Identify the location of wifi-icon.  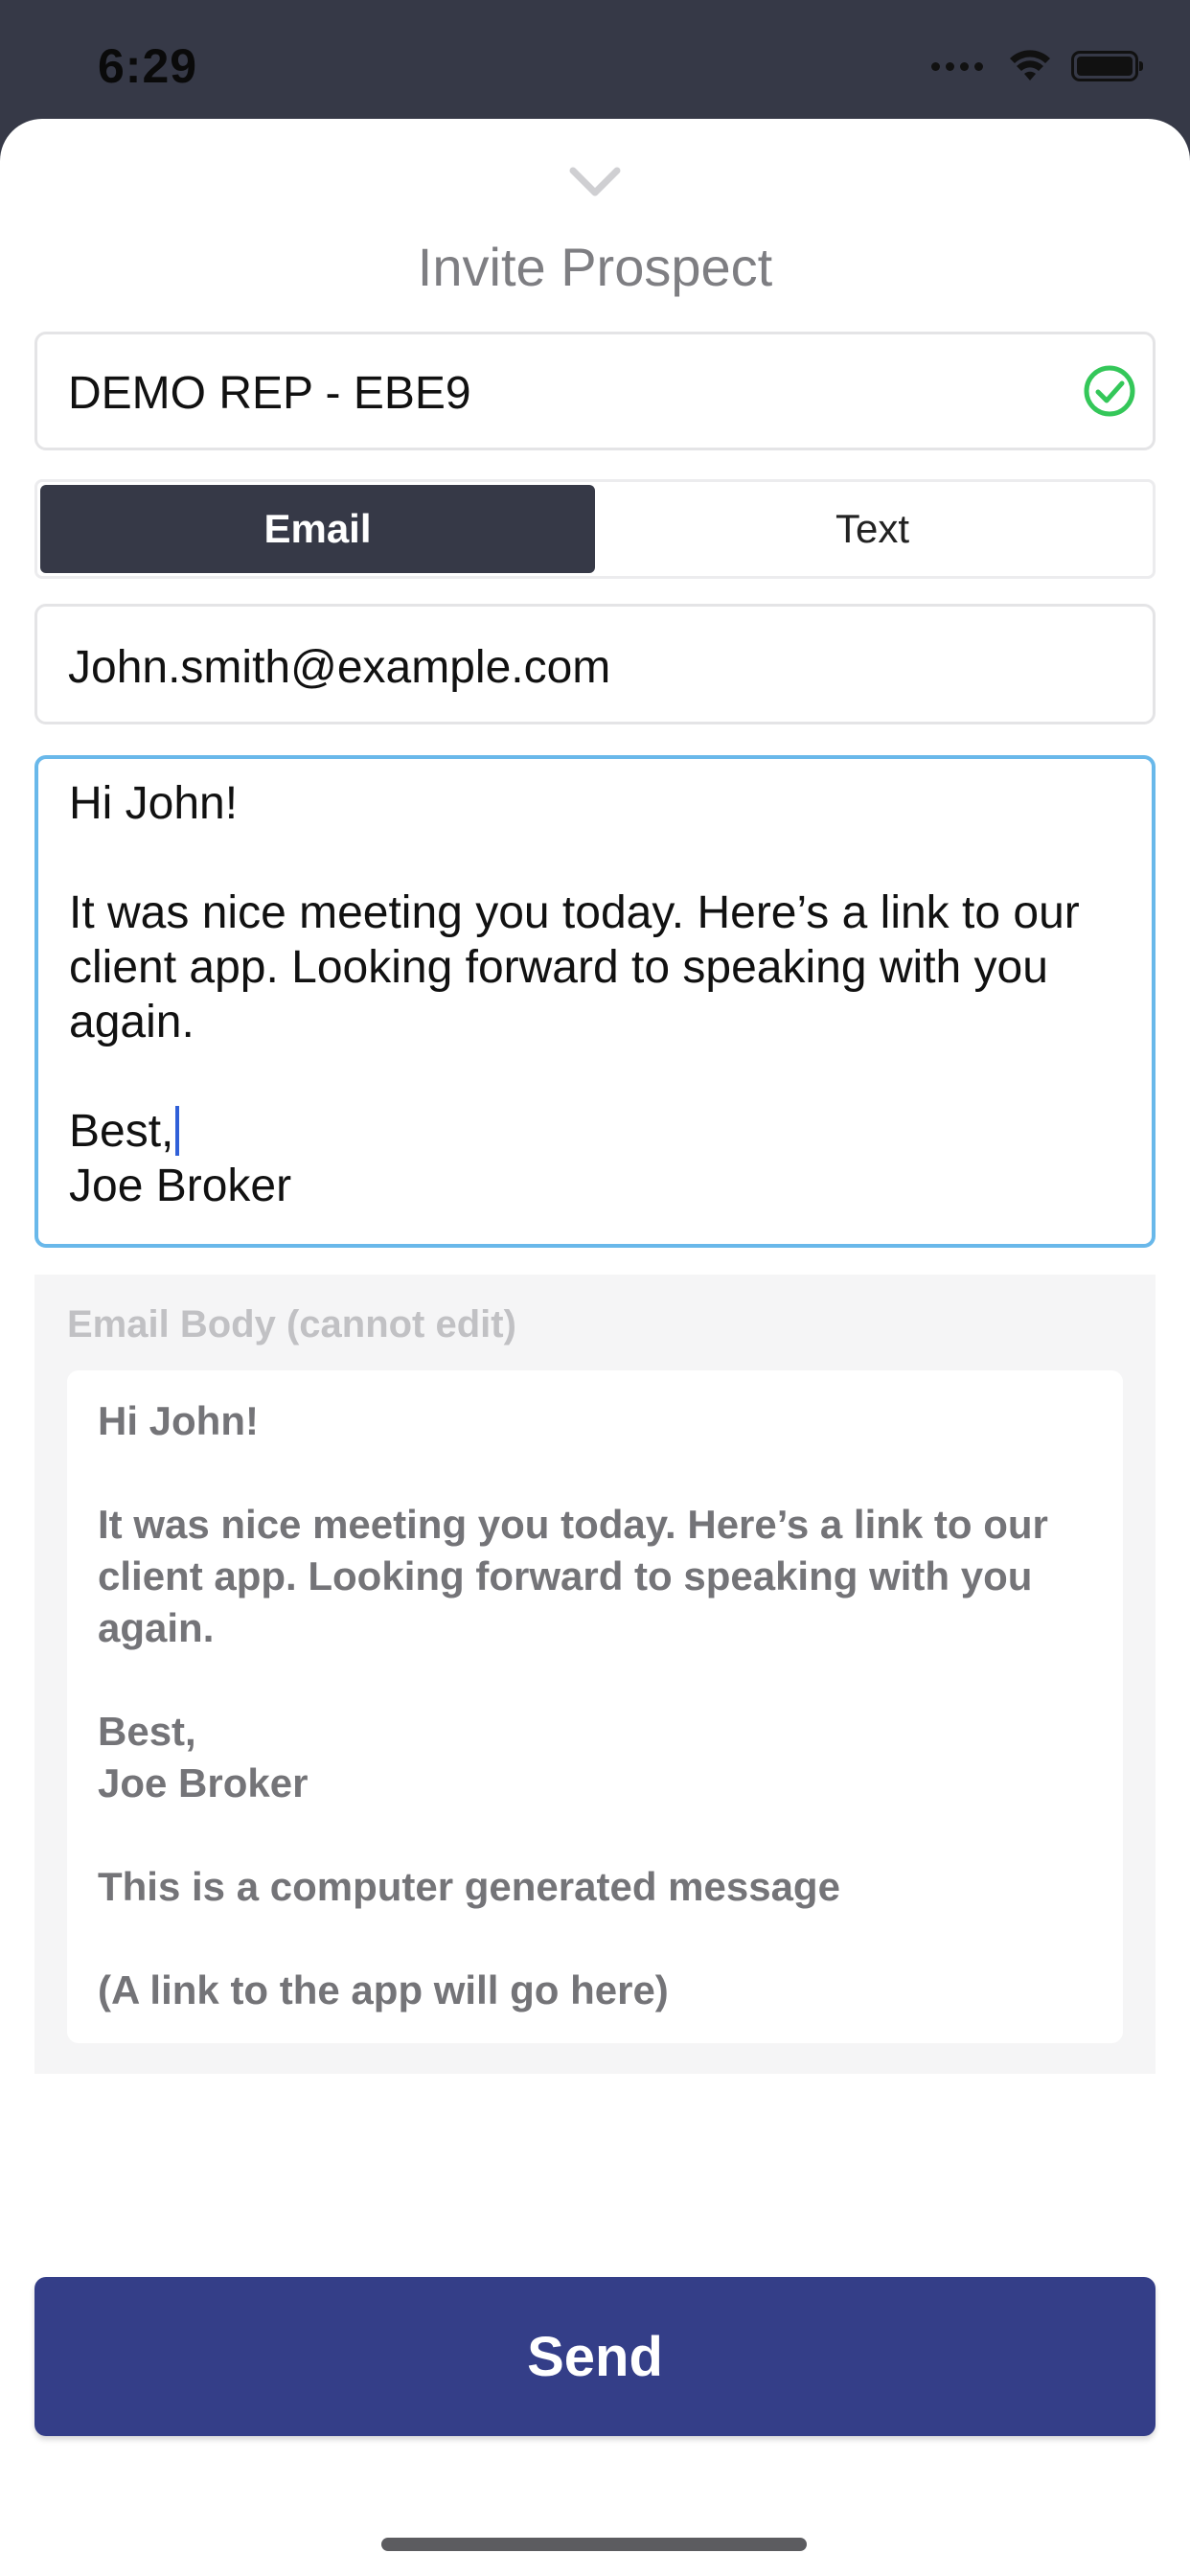
(1030, 65).